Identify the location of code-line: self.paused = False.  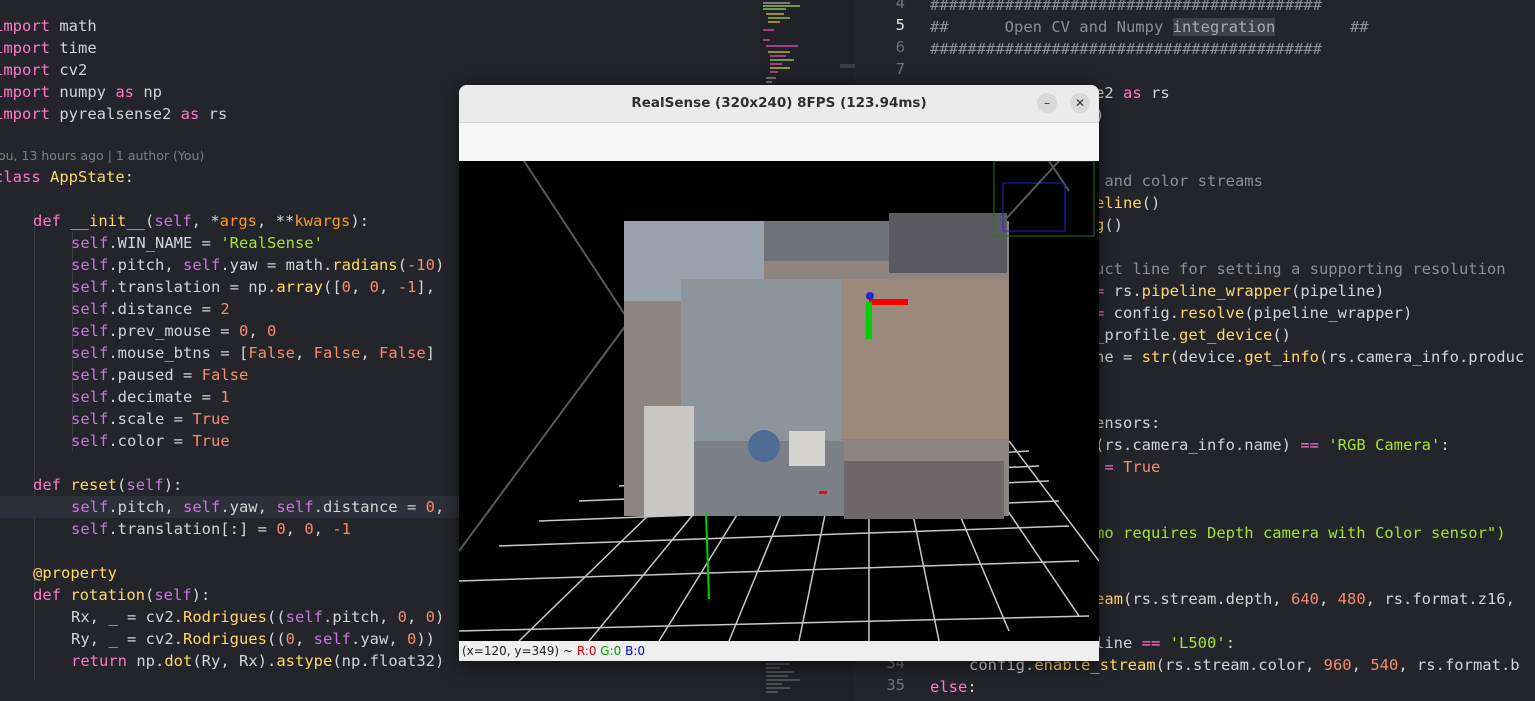
(159, 375).